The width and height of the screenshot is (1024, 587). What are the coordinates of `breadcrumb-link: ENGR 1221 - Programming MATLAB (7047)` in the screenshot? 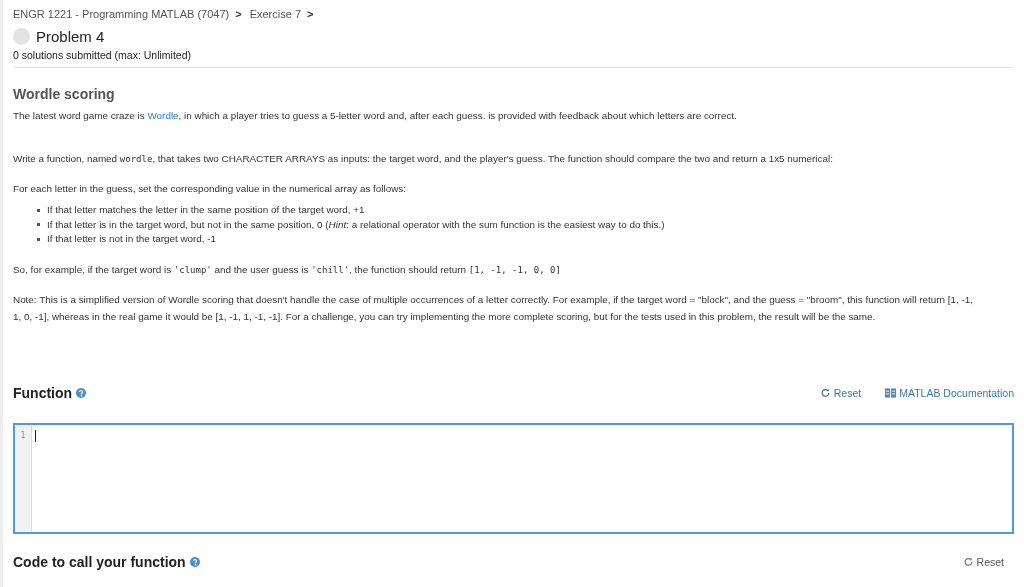 It's located at (121, 14).